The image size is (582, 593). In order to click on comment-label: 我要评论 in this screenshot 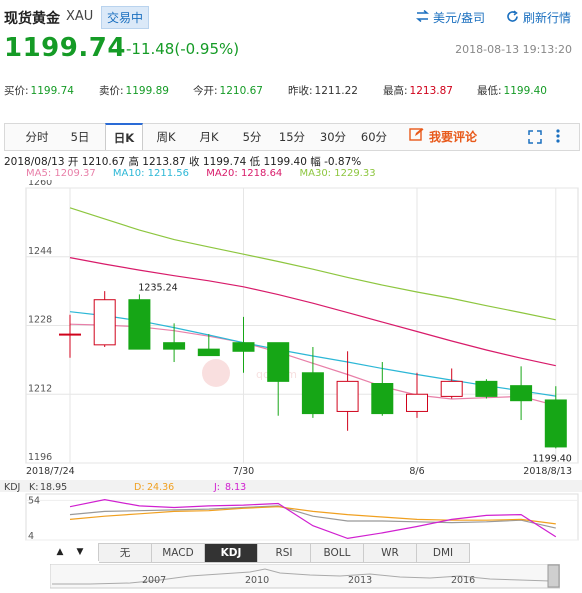, I will do `click(453, 136)`.